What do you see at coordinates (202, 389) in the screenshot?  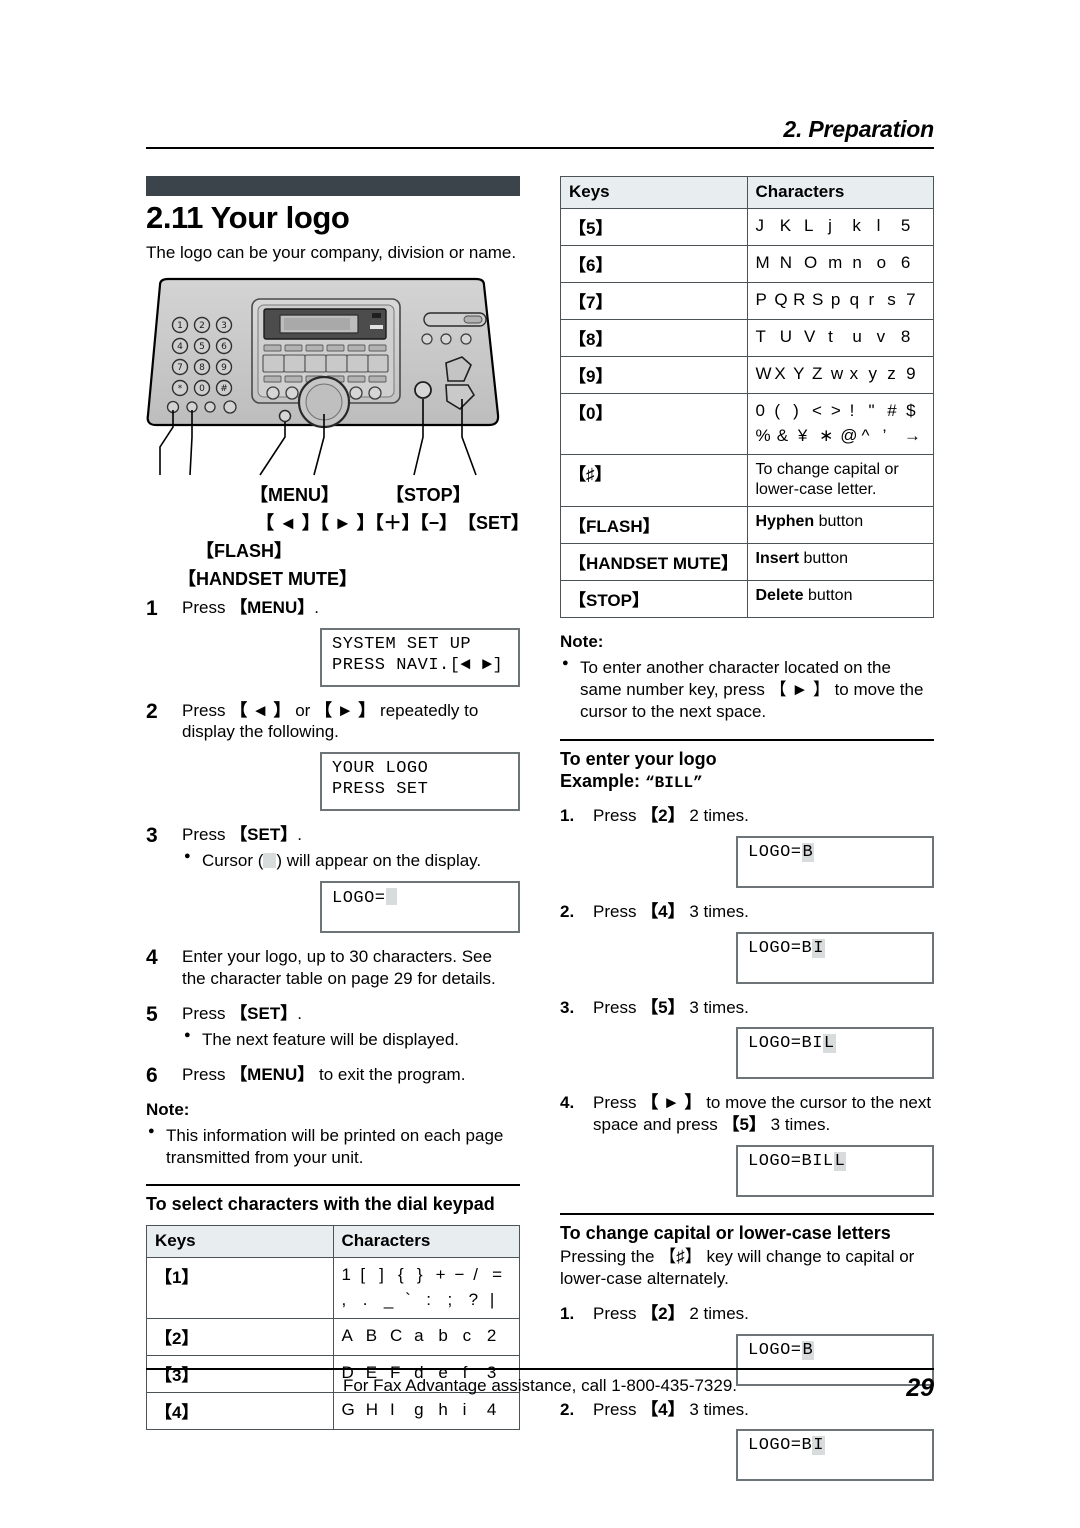 I see `svg-text: 0` at bounding box center [202, 389].